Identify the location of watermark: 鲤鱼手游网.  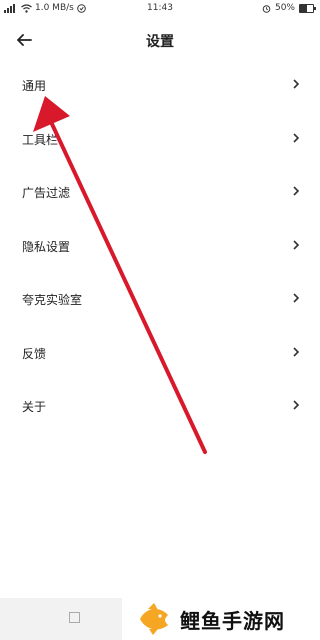
(221, 619).